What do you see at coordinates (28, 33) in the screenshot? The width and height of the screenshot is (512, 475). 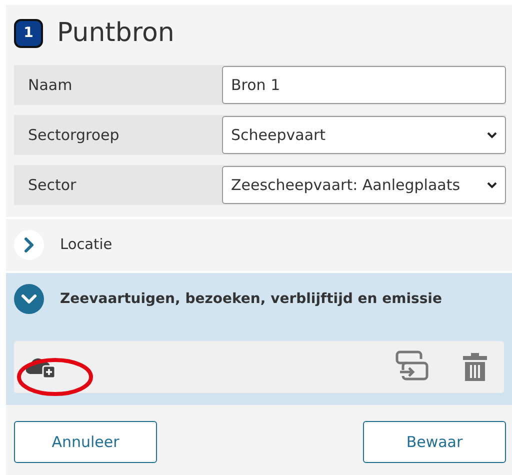 I see `number-badge: 1` at bounding box center [28, 33].